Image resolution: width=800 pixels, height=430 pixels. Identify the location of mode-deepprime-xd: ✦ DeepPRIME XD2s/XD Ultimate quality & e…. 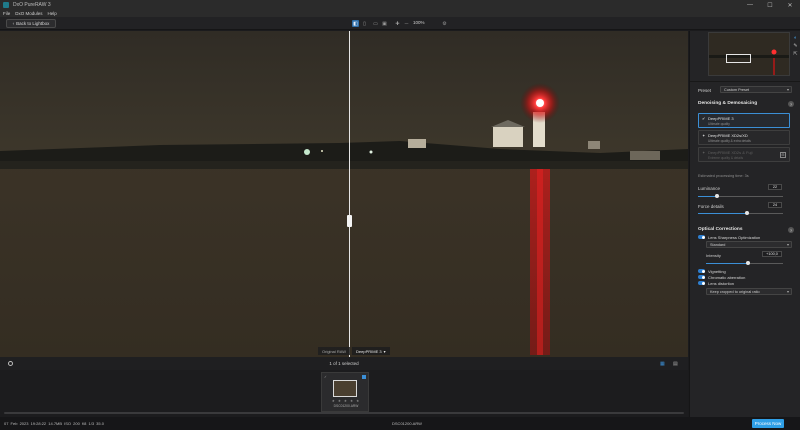
(744, 137).